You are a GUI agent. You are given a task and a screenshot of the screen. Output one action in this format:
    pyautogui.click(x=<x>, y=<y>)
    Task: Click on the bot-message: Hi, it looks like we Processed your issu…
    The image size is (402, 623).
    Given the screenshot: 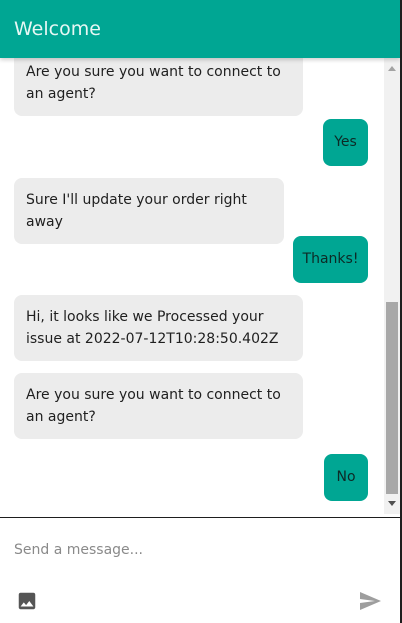 What is the action you would take?
    pyautogui.click(x=158, y=328)
    